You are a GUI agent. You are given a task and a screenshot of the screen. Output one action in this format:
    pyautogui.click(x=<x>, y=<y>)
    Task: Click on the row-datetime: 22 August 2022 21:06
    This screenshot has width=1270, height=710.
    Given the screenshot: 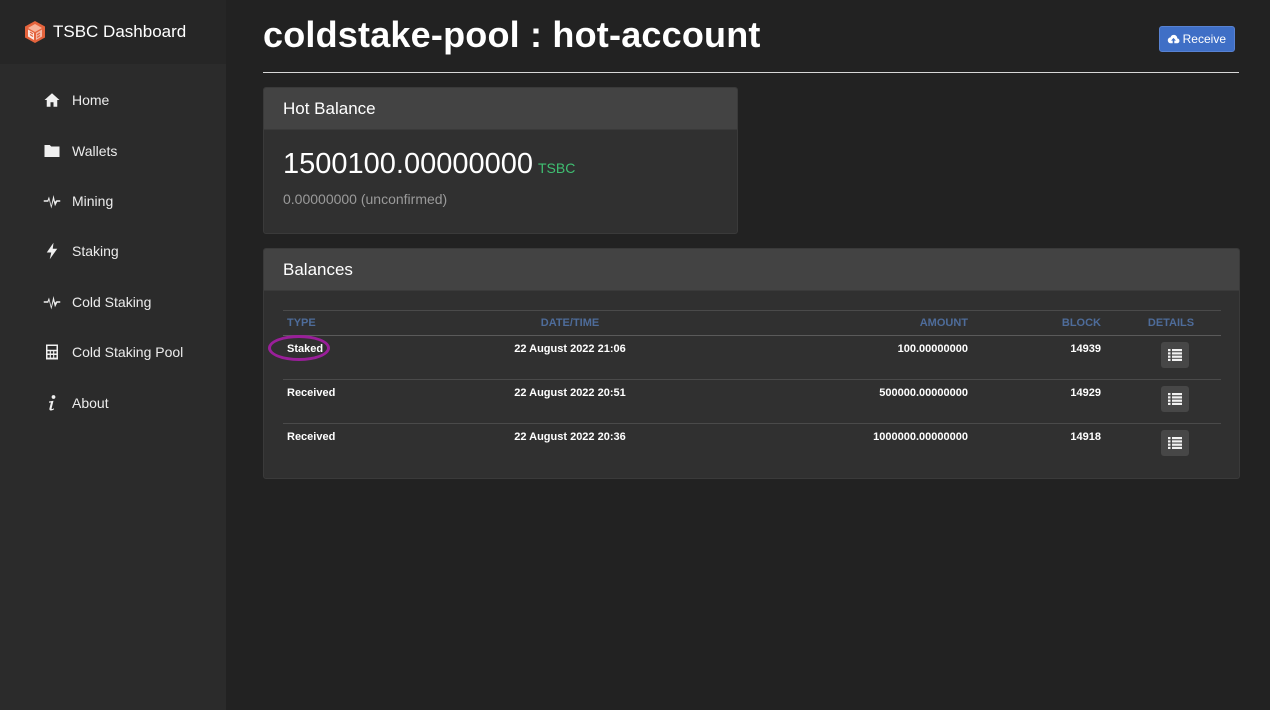 What is the action you would take?
    pyautogui.click(x=570, y=357)
    